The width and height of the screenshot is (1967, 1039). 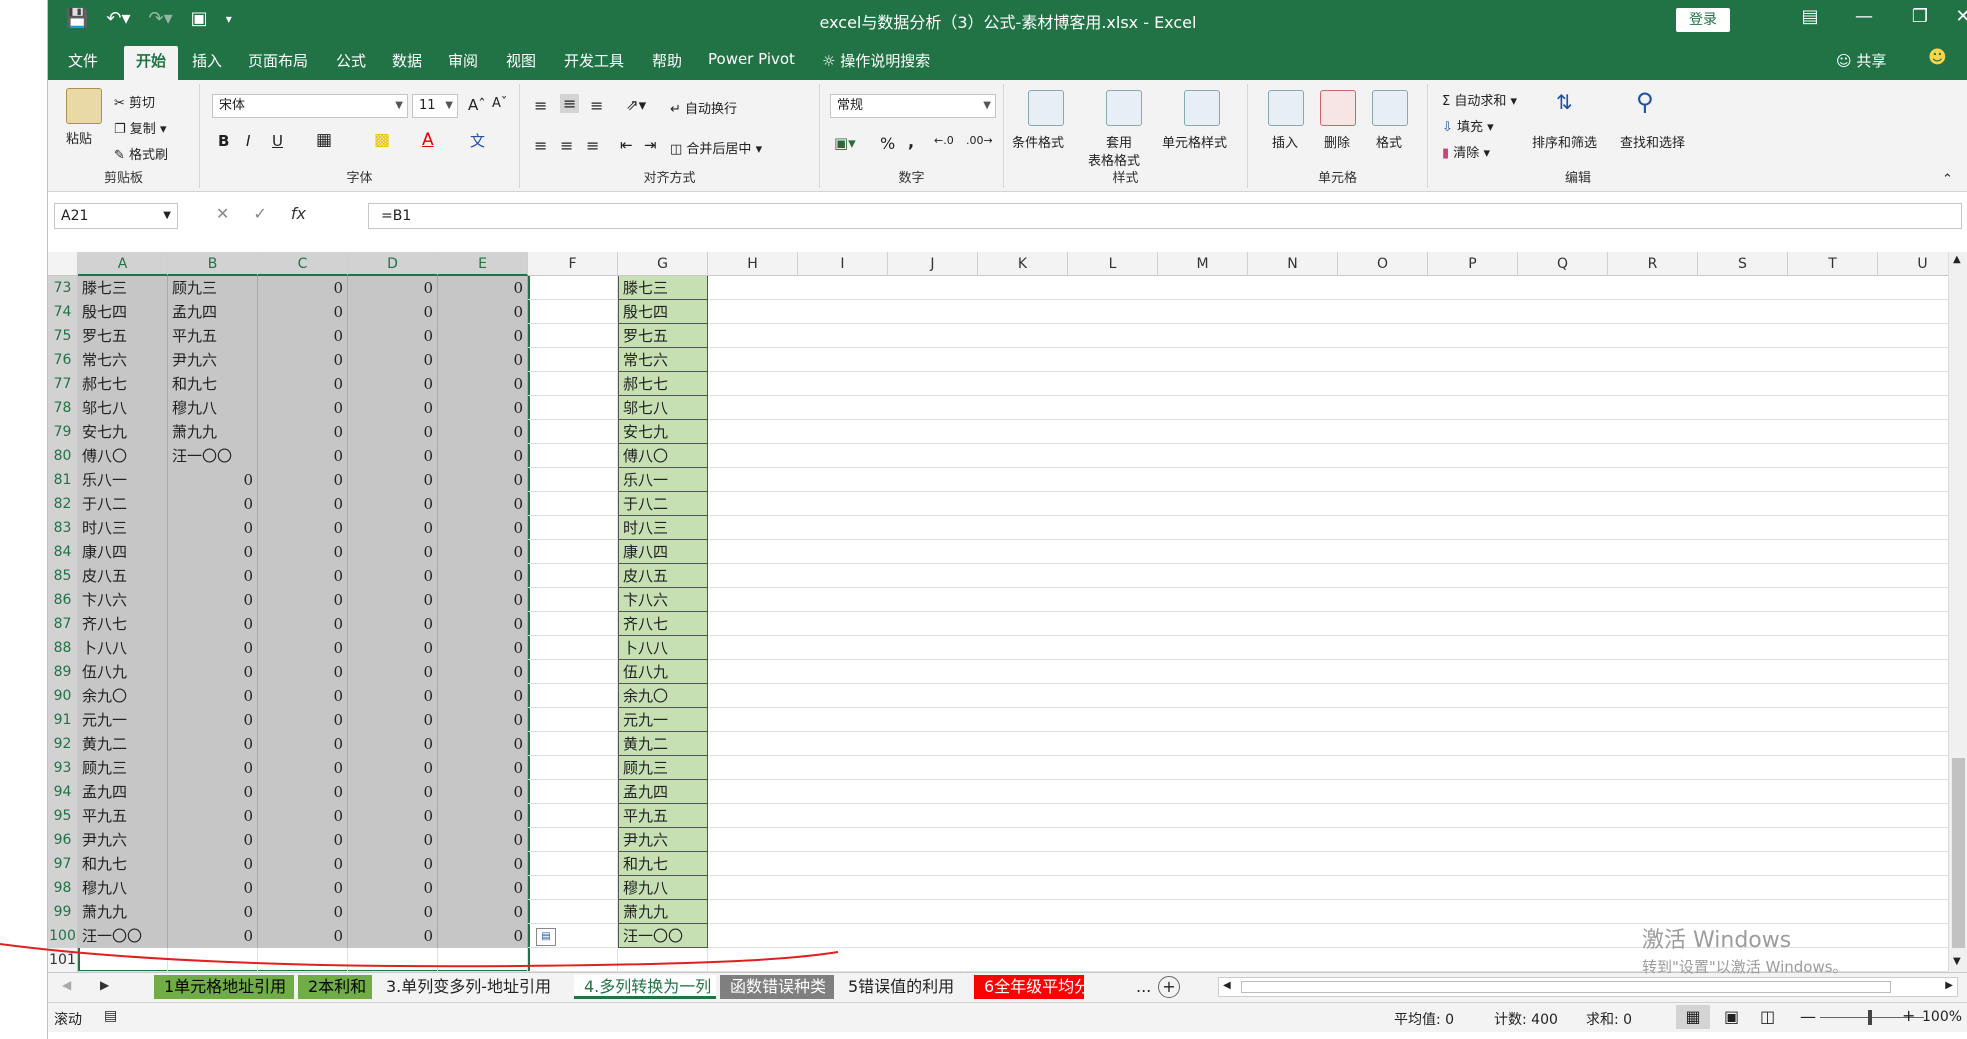 What do you see at coordinates (123, 552) in the screenshot?
I see `cell-a: 康八四` at bounding box center [123, 552].